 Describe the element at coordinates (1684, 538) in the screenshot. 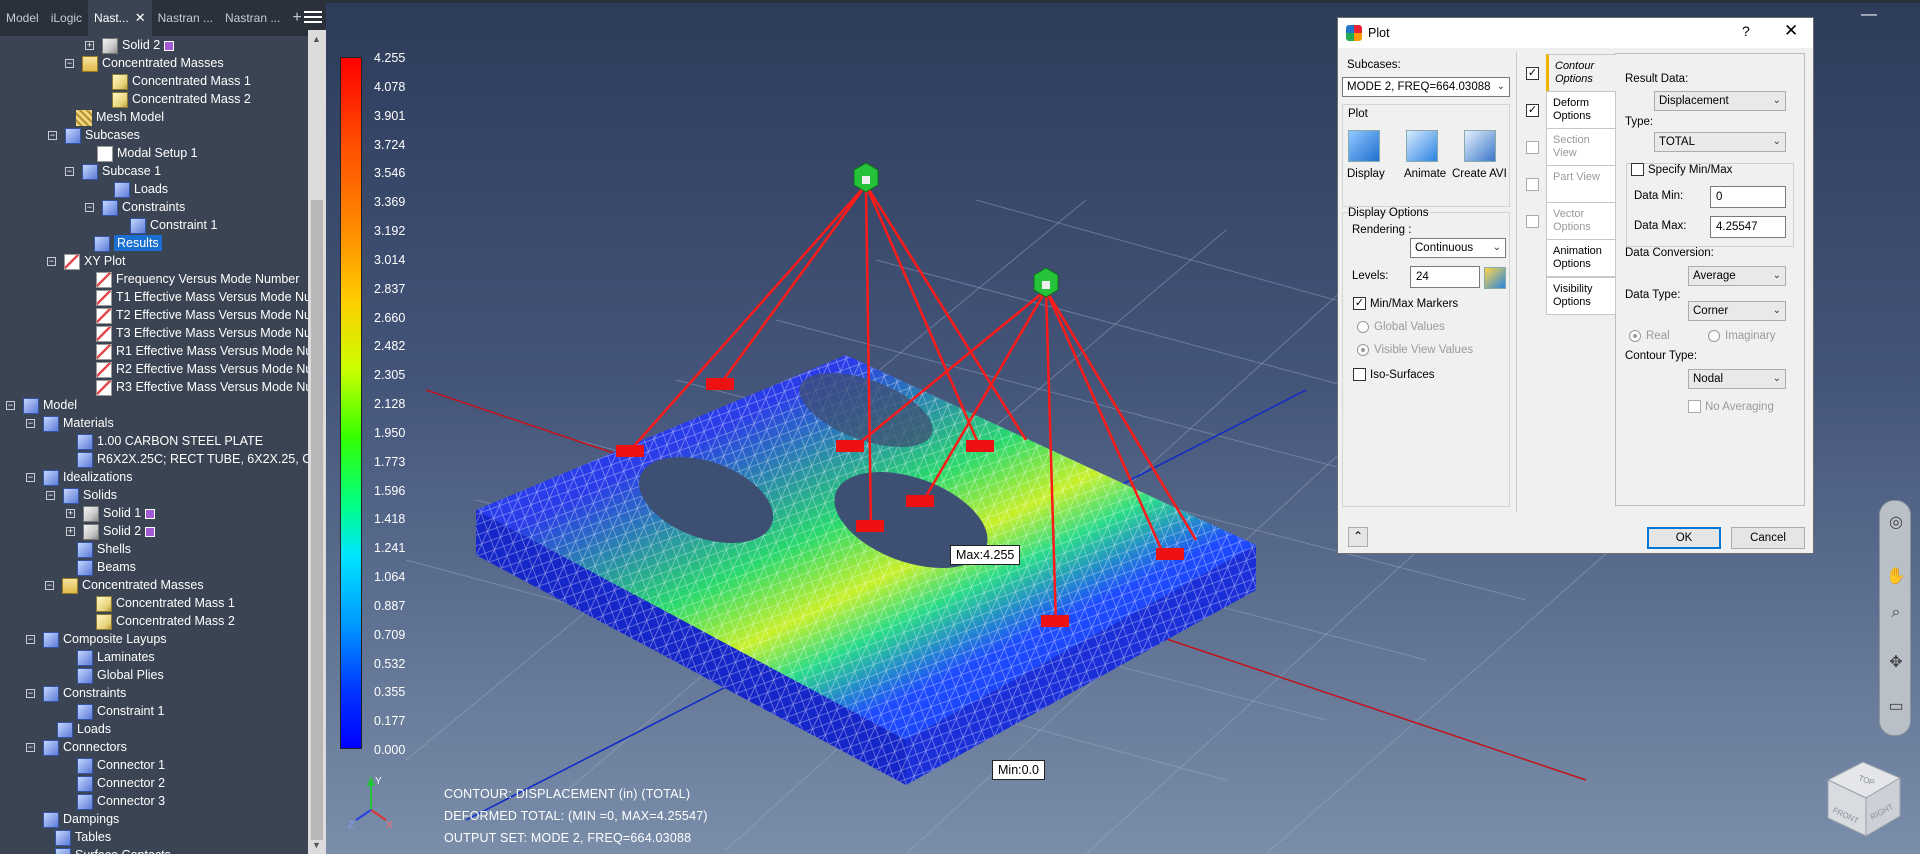

I see `ok-button: OK` at that location.